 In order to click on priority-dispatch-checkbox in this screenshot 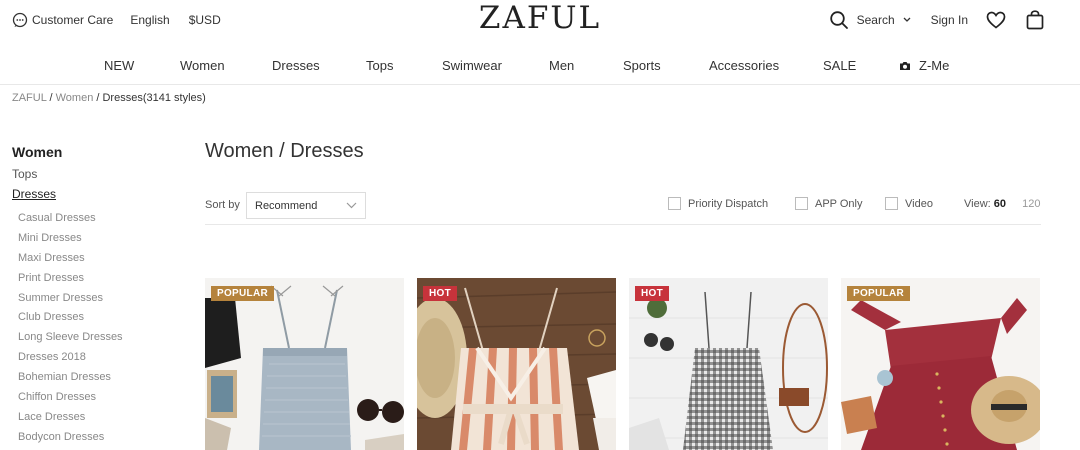, I will do `click(674, 203)`.